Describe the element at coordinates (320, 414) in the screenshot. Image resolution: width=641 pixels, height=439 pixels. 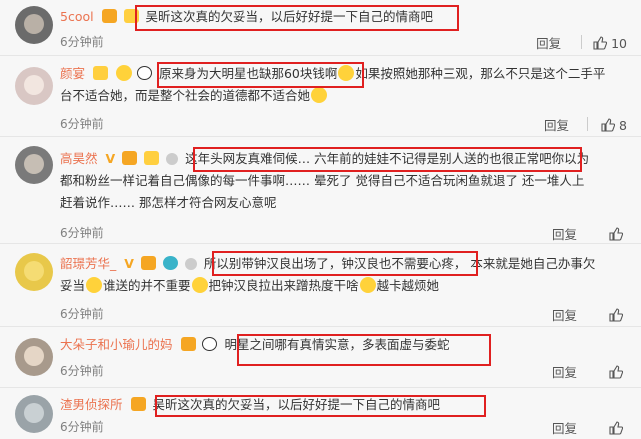
I see `comment-item: 渣男侦探所 吴昕这次真的欠妥当，以后好好提一下自己的情商吧 6分钟前 回复` at that location.